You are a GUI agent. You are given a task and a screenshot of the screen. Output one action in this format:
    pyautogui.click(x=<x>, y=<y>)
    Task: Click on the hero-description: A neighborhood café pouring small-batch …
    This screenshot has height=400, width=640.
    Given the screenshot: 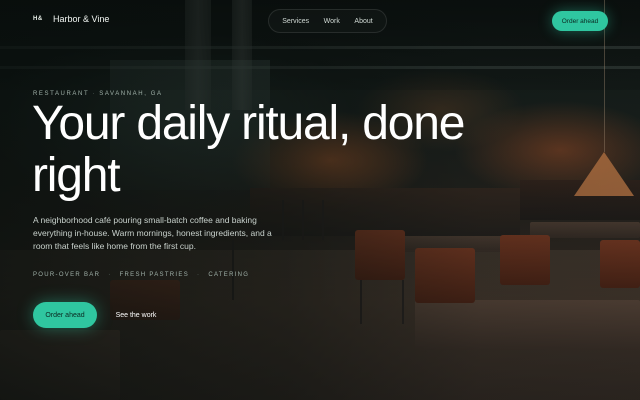 What is the action you would take?
    pyautogui.click(x=152, y=233)
    